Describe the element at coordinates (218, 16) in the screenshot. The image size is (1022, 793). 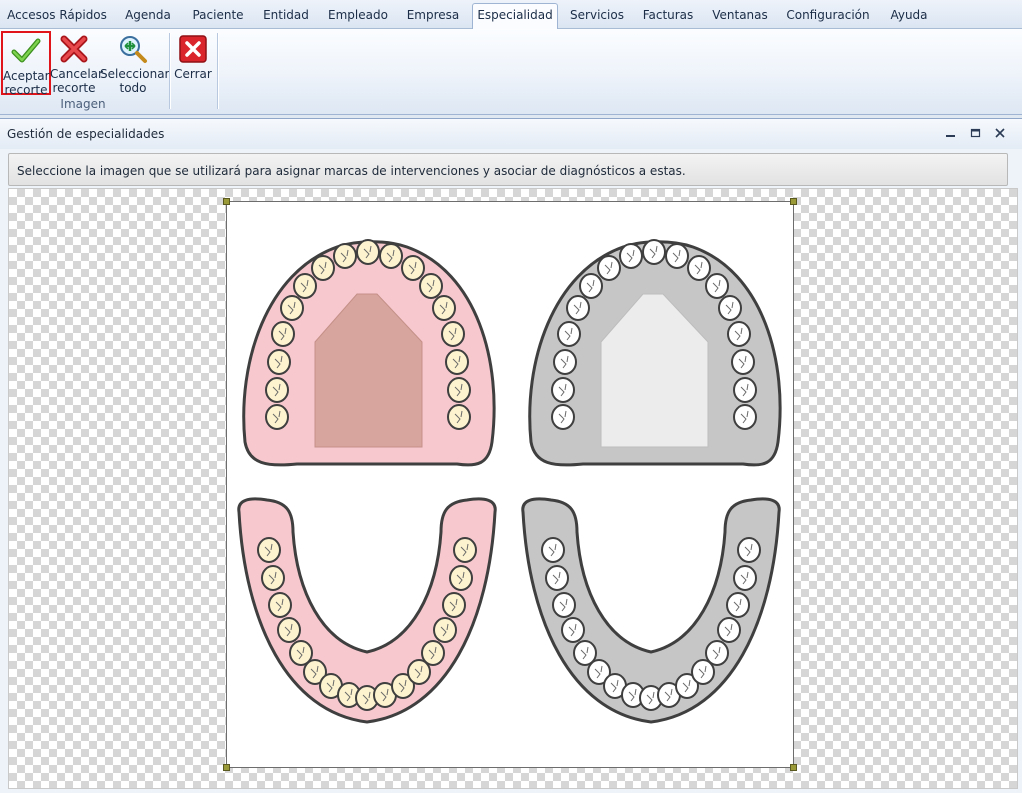
I see `tab-paciente: Paciente` at that location.